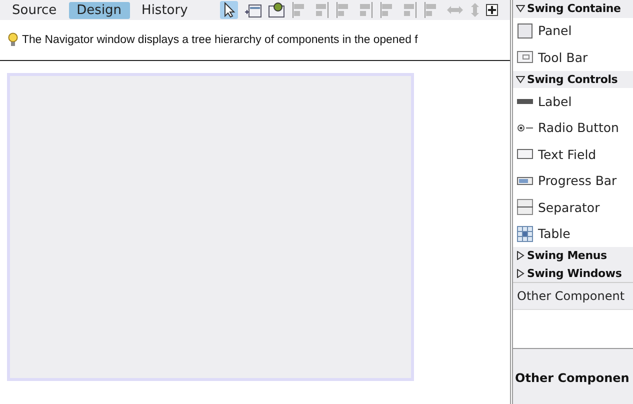  Describe the element at coordinates (573, 255) in the screenshot. I see `palette-category: Swing Menus` at that location.